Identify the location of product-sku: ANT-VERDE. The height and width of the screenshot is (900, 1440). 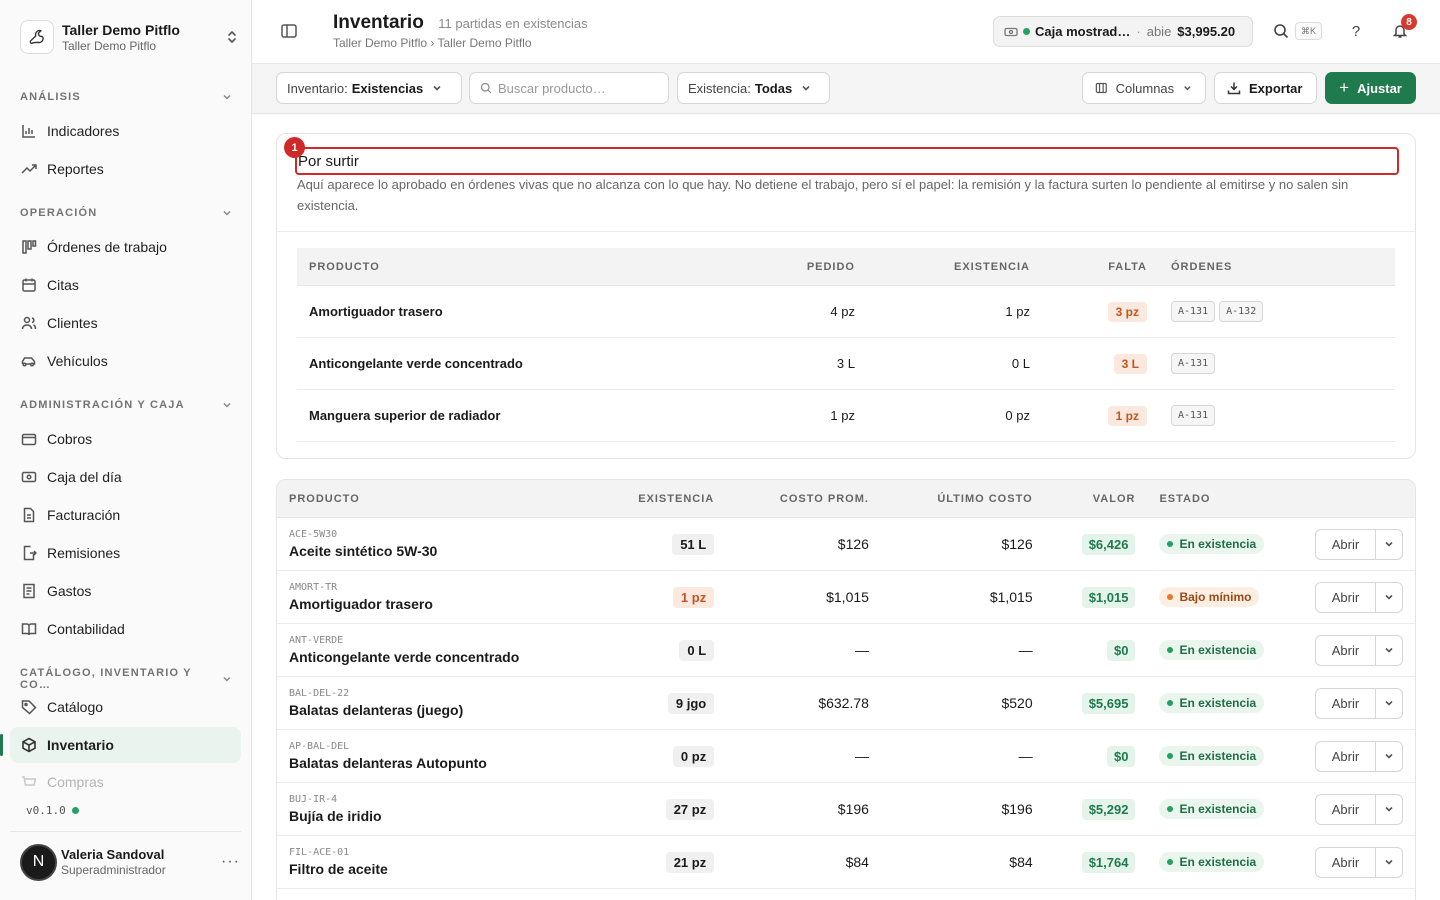
(316, 640).